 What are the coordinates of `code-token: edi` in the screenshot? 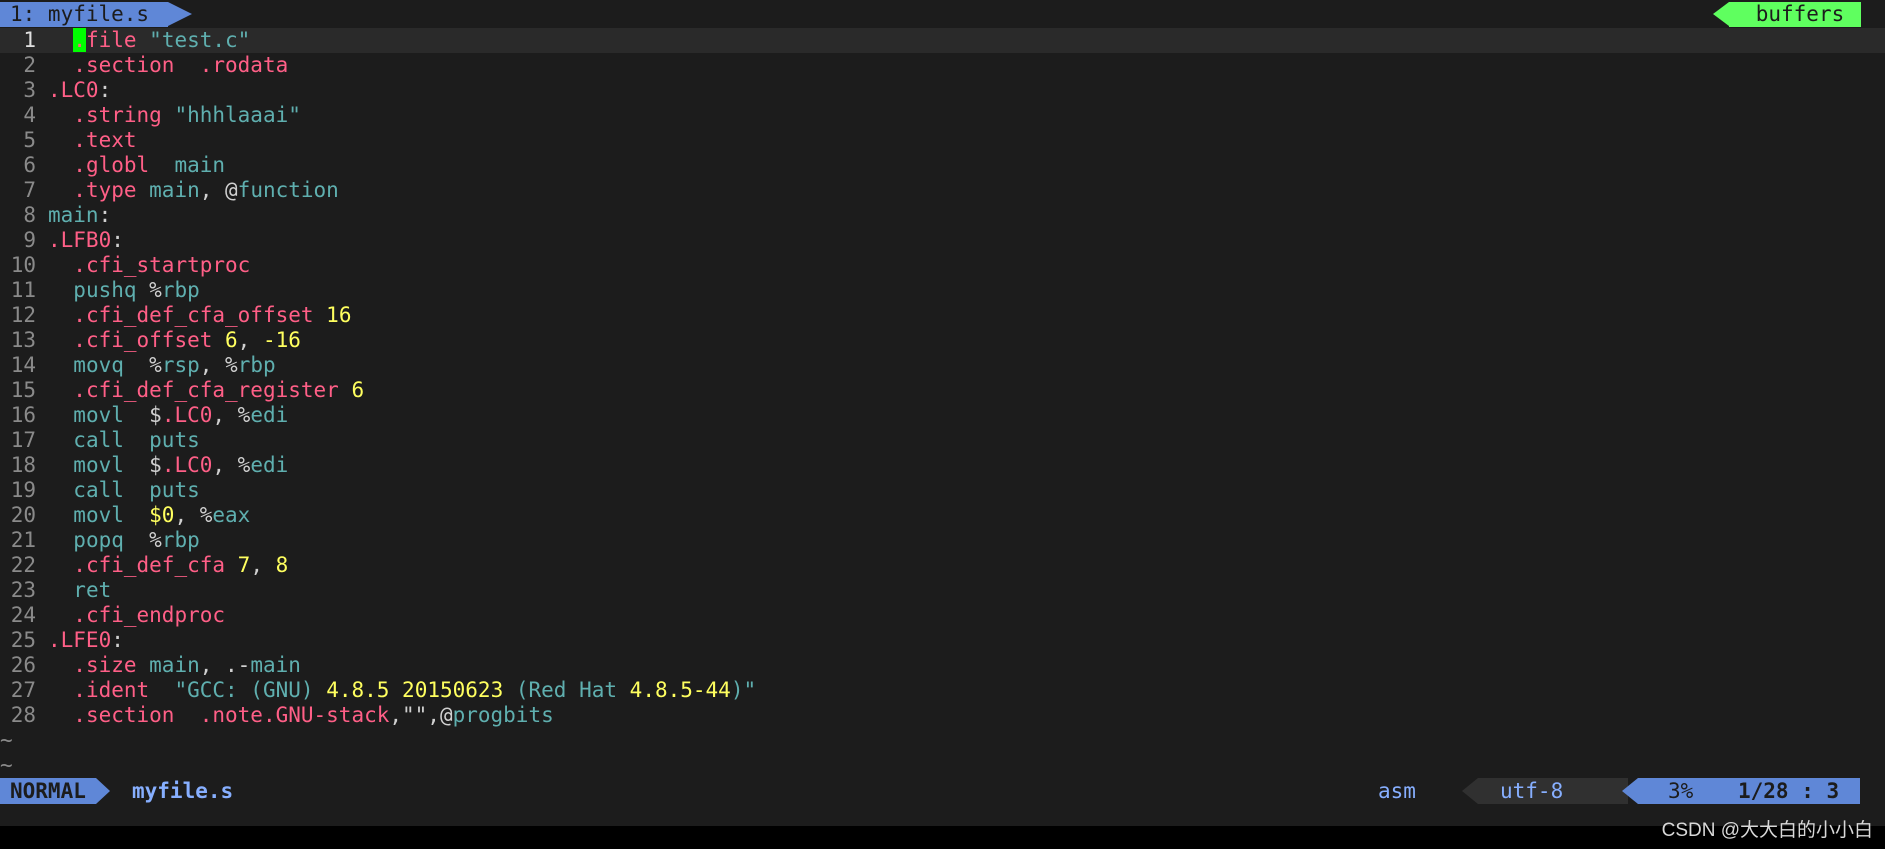 It's located at (269, 415).